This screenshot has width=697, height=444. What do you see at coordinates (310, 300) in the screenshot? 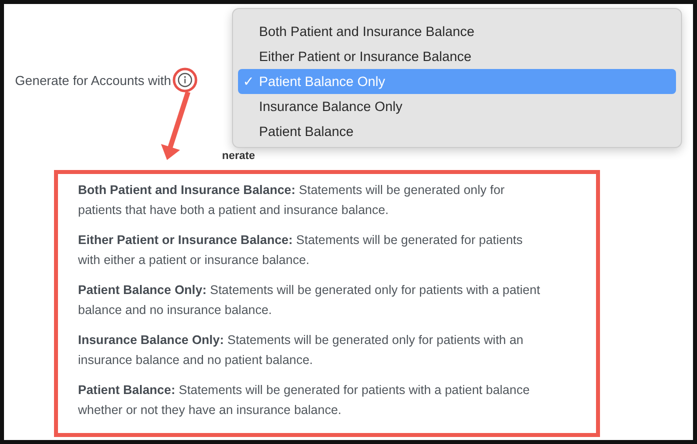
I see `tooltip-paragraph: Patient Balance Only: Statements will be generated only for patients with a patient balance and no insurance balance.` at bounding box center [310, 300].